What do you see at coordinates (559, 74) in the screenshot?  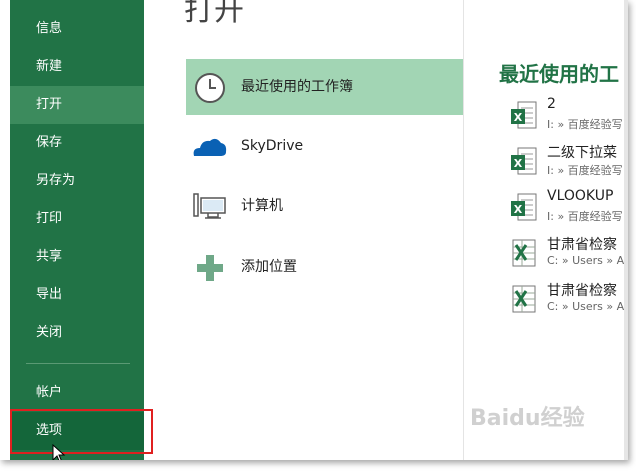 I see `recent-workbooks-title: 最近使用的工` at bounding box center [559, 74].